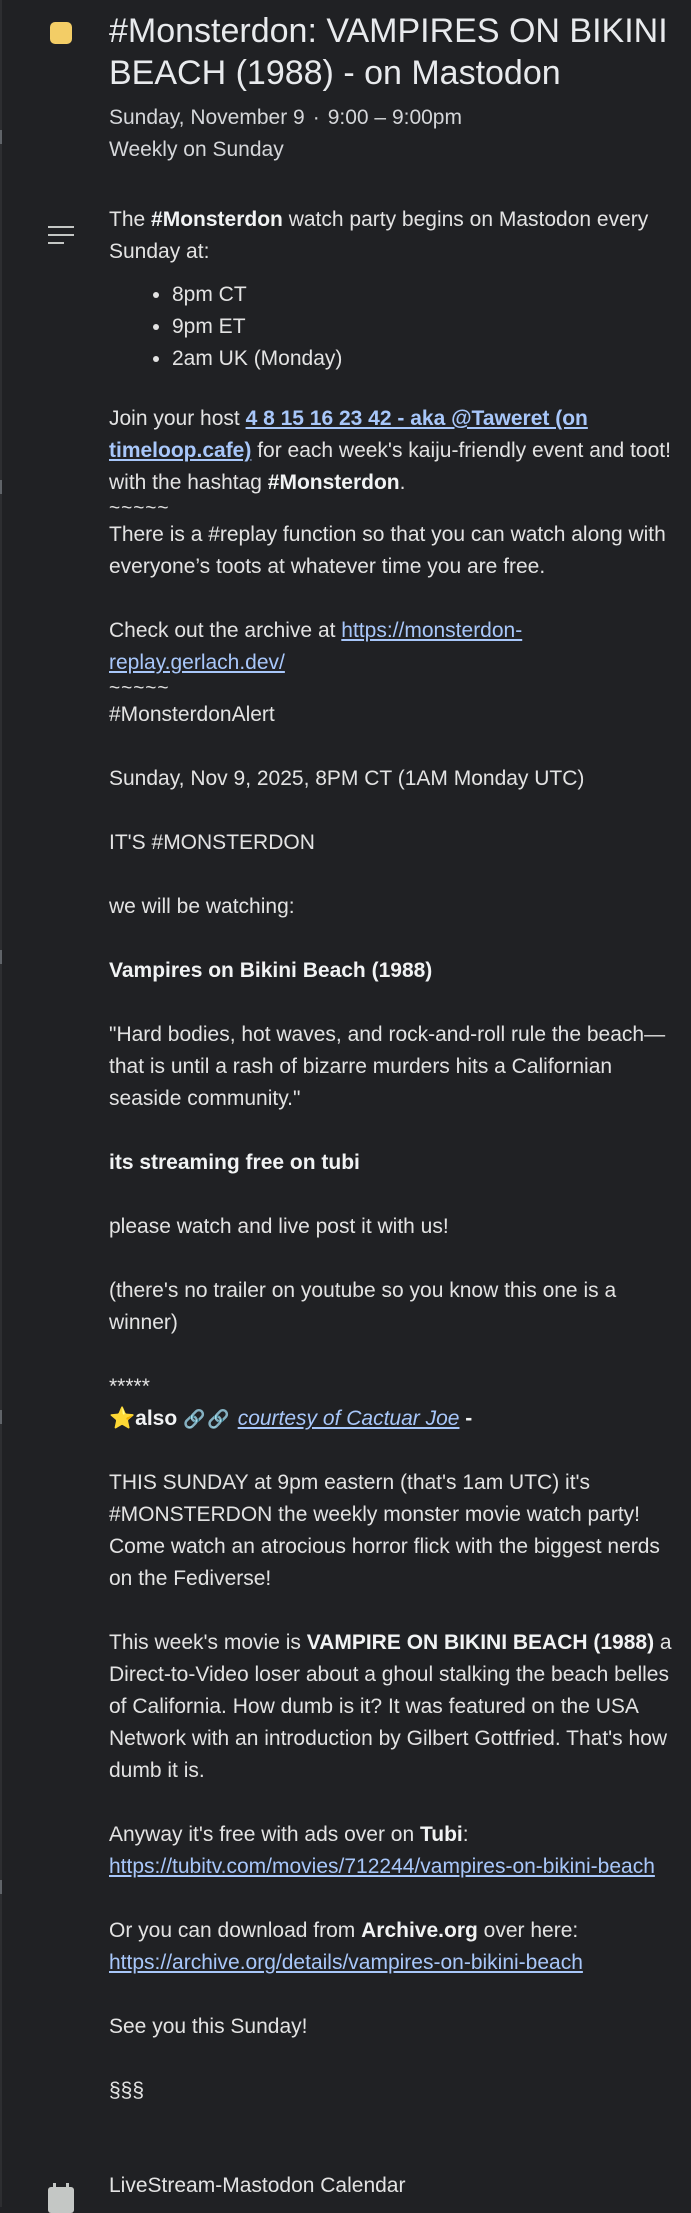 The image size is (691, 2213). What do you see at coordinates (122, 1418) in the screenshot?
I see `star-icon: ⭐` at bounding box center [122, 1418].